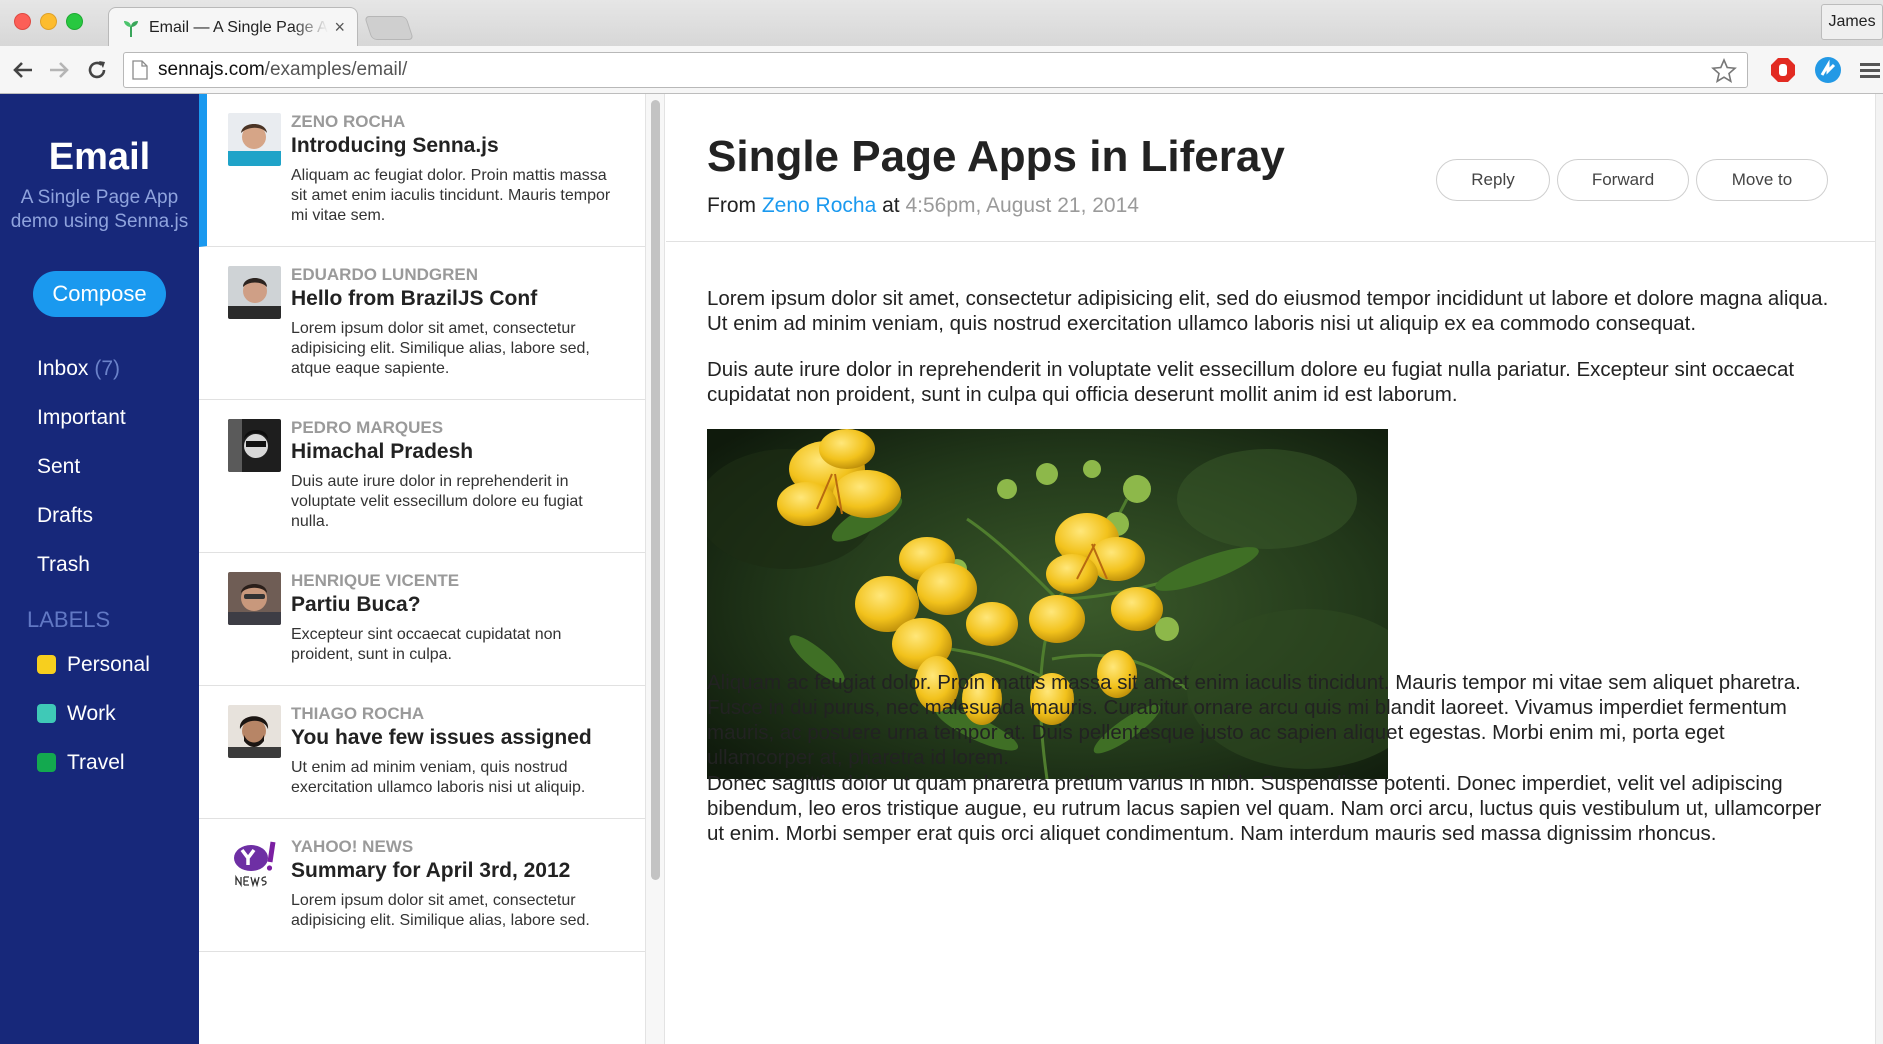 The width and height of the screenshot is (1883, 1044). Describe the element at coordinates (935, 70) in the screenshot. I see `address-bar: sennajs.com/examples/email/` at that location.